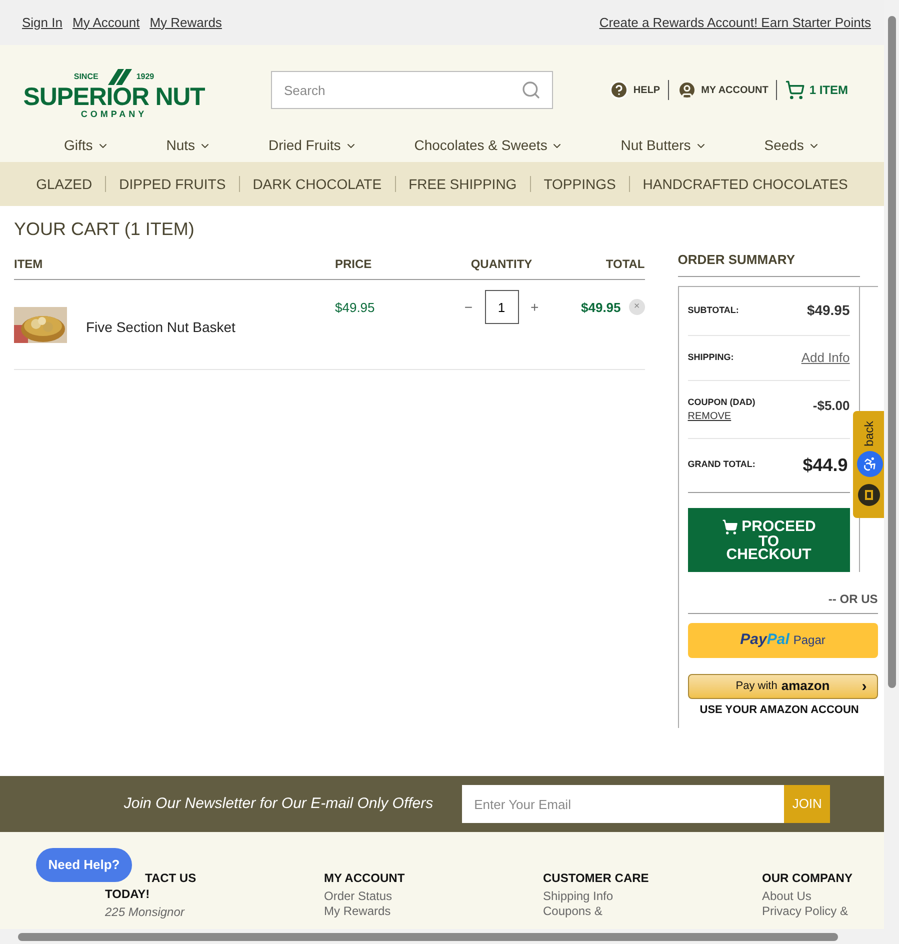 Image resolution: width=899 pixels, height=944 pixels. Describe the element at coordinates (663, 145) in the screenshot. I see `nav-menu: Nut Butters` at that location.